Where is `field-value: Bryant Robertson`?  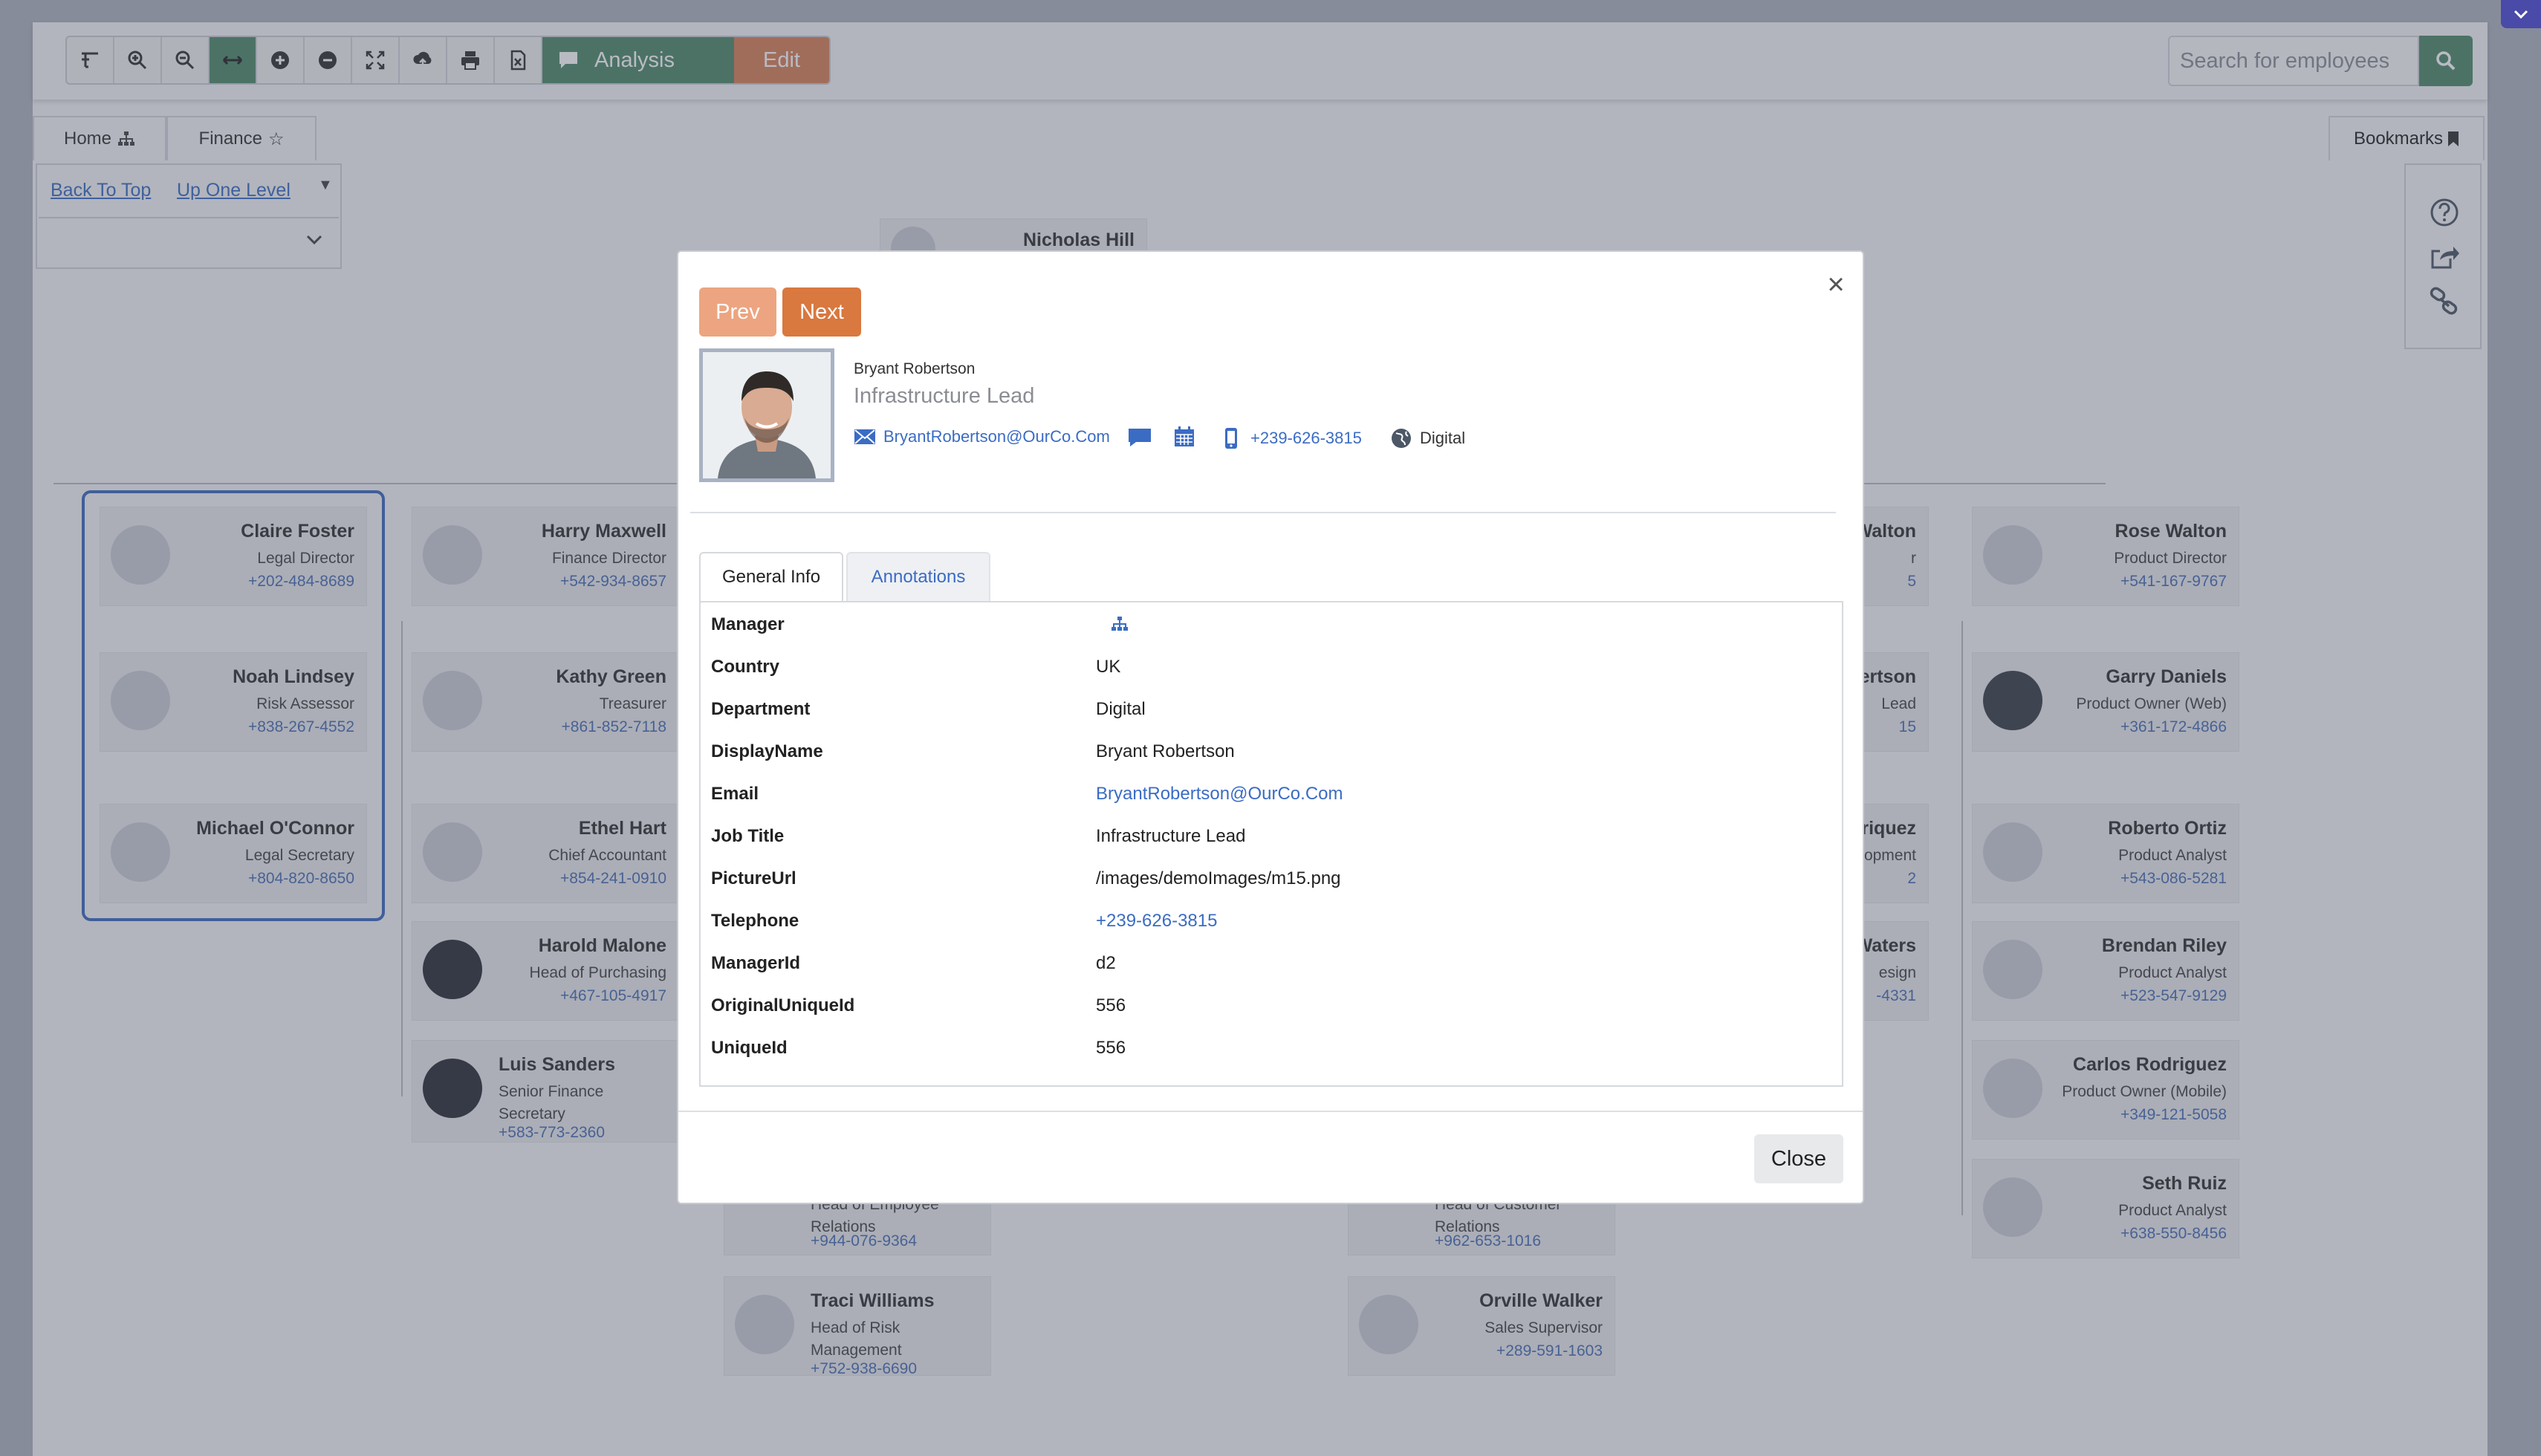
field-value: Bryant Robertson is located at coordinates (1166, 751).